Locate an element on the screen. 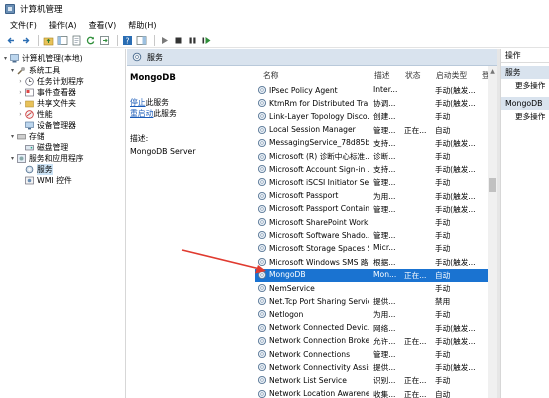 The height and width of the screenshot is (398, 549). table-row: Local Session Manager 管理... 正在... 自动 is located at coordinates (371, 130).